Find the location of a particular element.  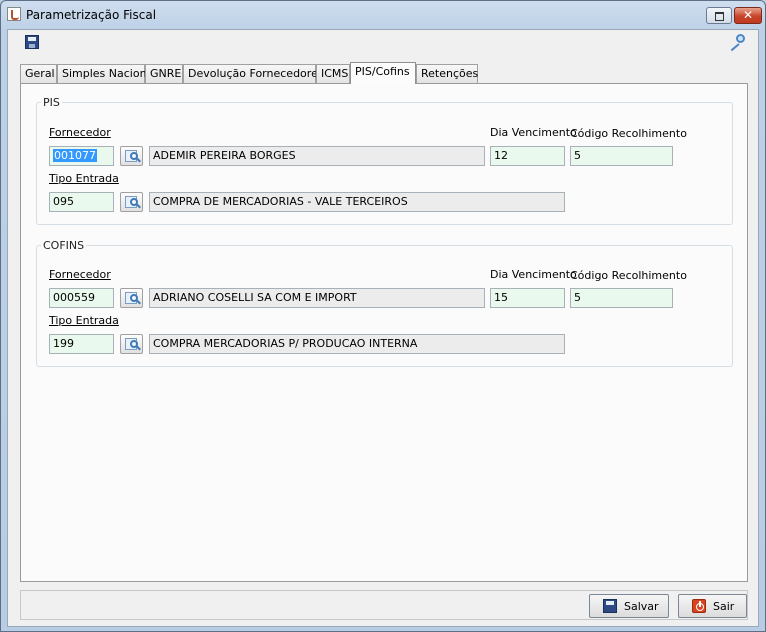

cofins-dia-vencimento-field: 15 is located at coordinates (527, 298).